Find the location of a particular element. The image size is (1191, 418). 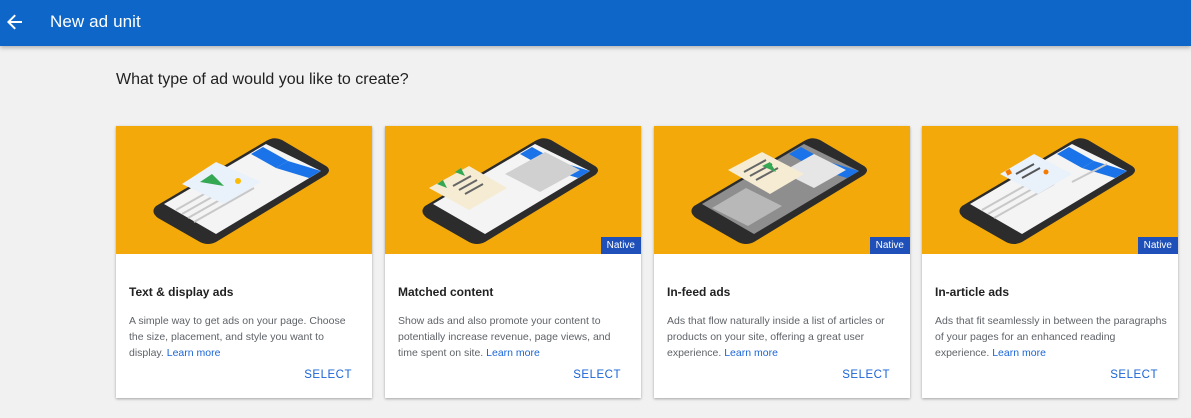

card-title: Matched content is located at coordinates (446, 292).